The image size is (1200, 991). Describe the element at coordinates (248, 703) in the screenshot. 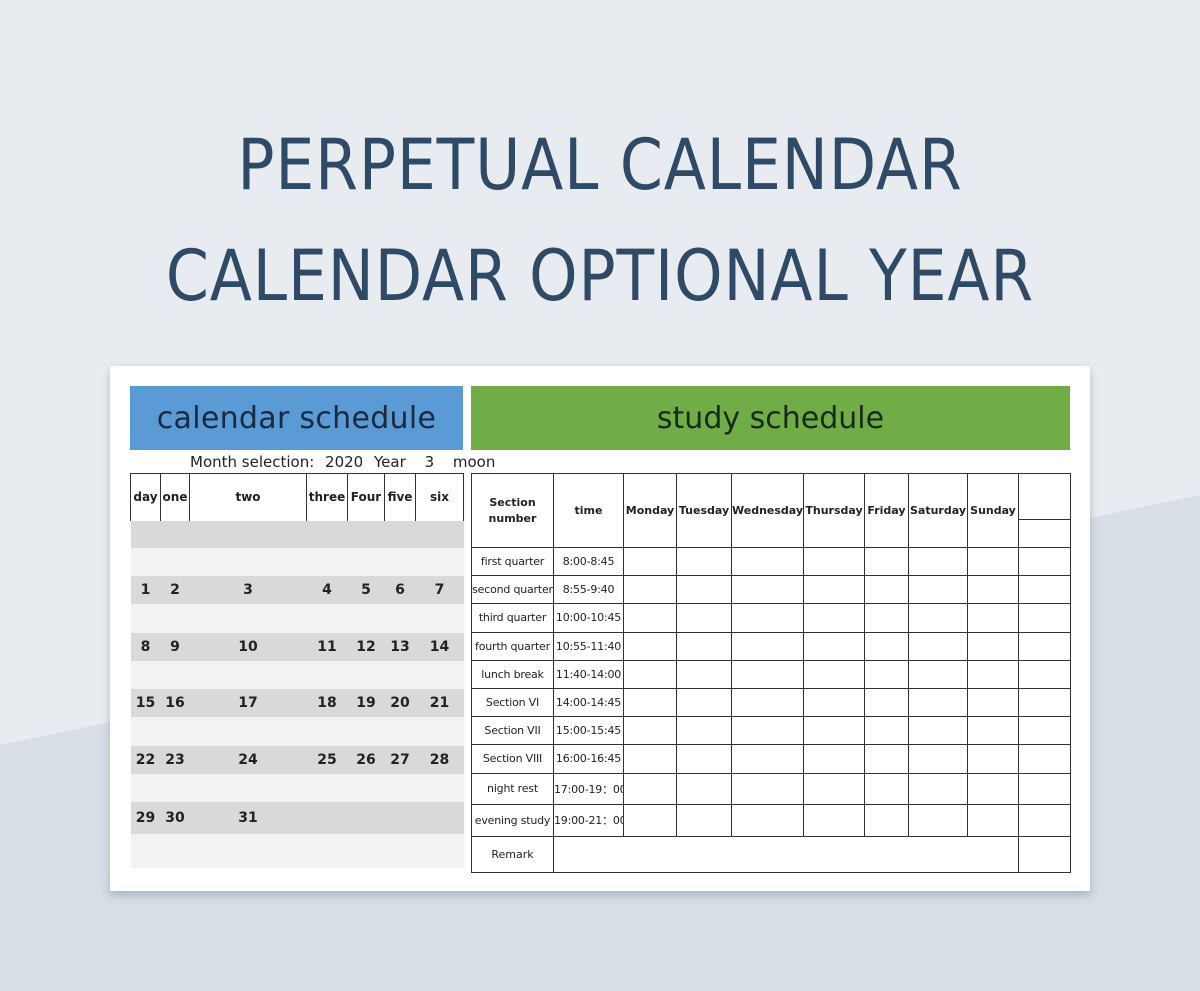

I see `calendar-day-cell: 17` at that location.